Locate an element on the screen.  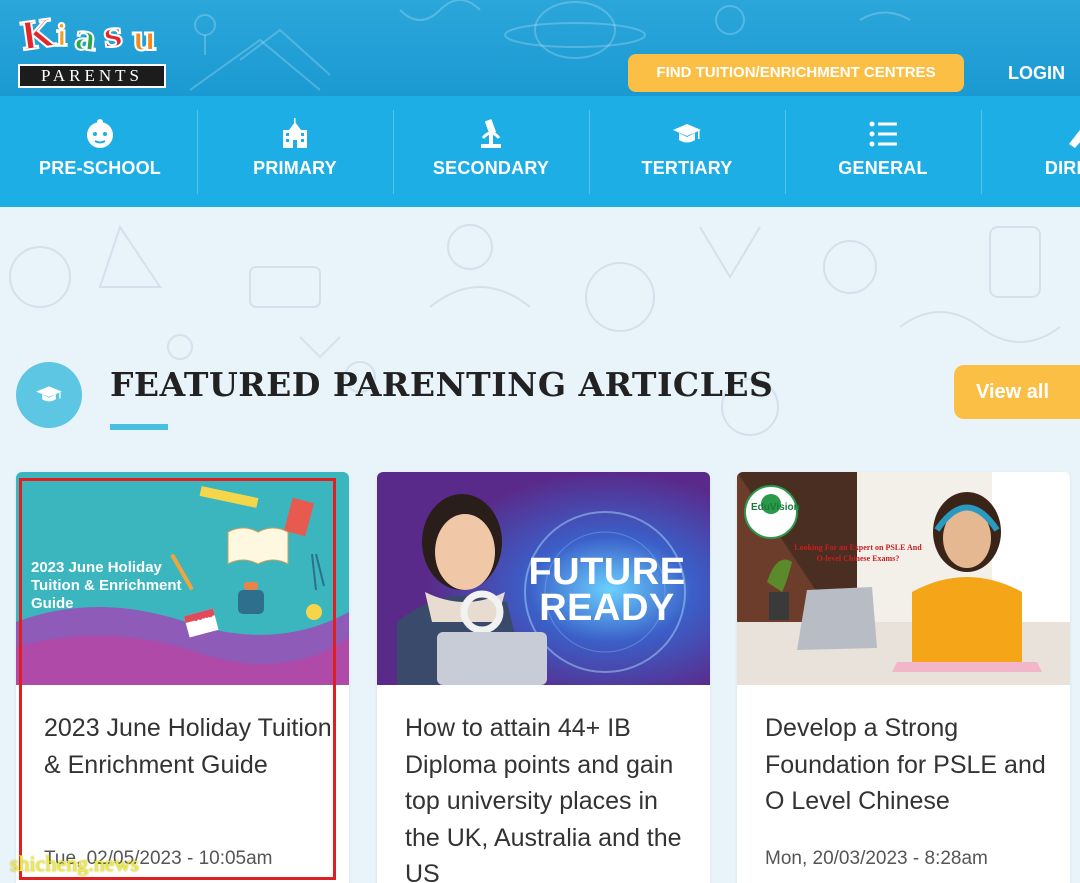
nav-item-tertiary: TERTIARY is located at coordinates (687, 152).